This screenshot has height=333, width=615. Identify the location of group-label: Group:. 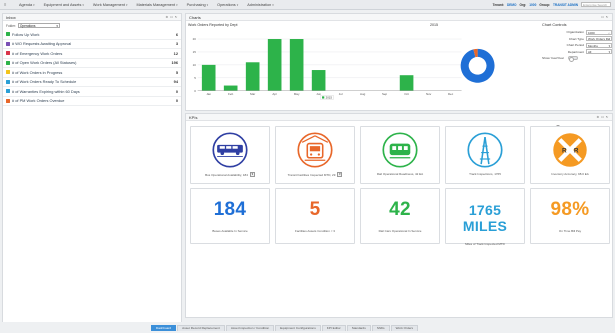
(544, 4).